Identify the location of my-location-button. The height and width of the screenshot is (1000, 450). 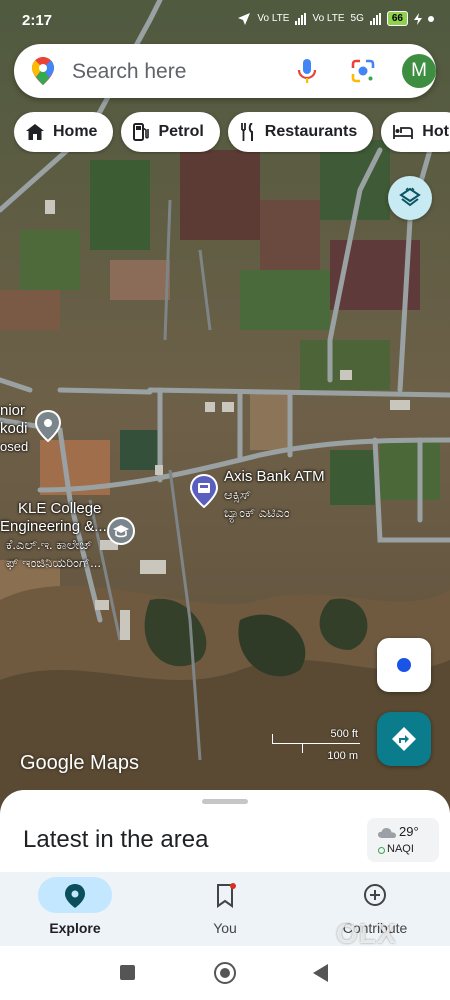
(404, 665).